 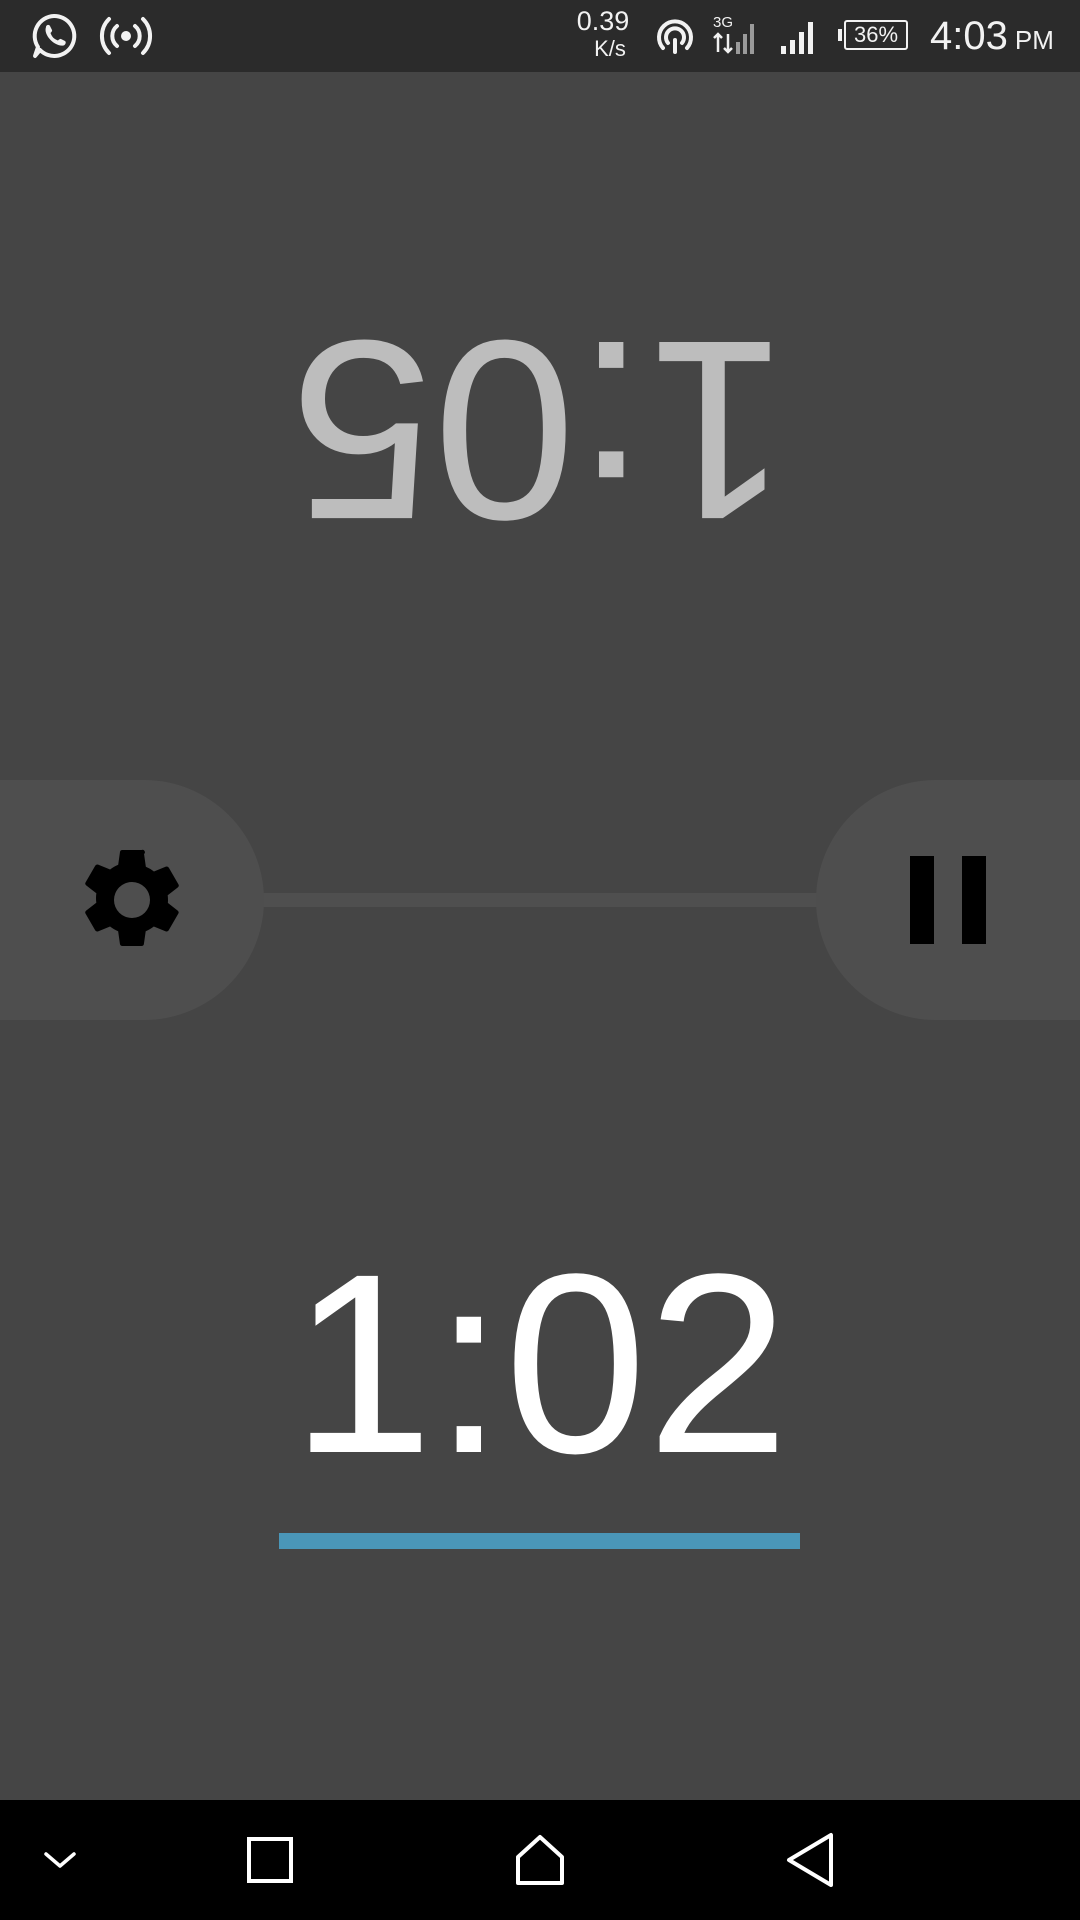 What do you see at coordinates (969, 35) in the screenshot?
I see `clock-time: 4:03` at bounding box center [969, 35].